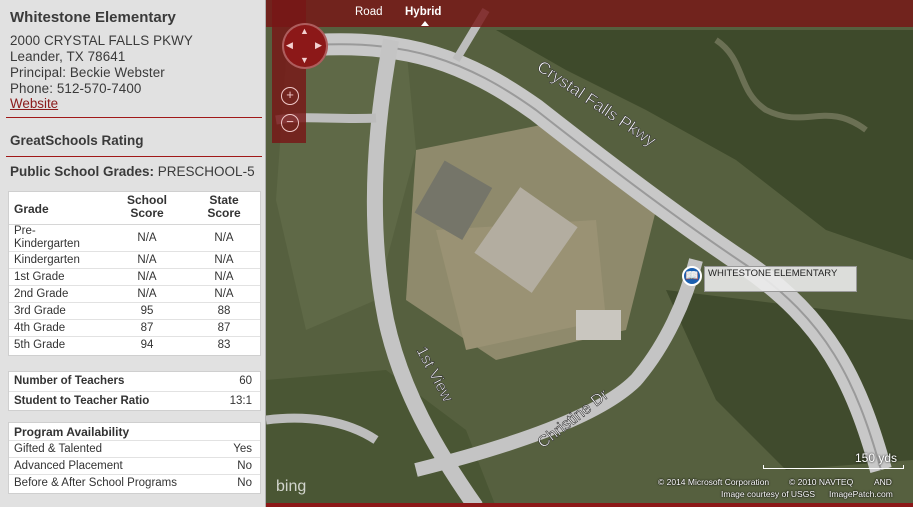 The height and width of the screenshot is (507, 913). What do you see at coordinates (82, 401) in the screenshot?
I see `ratio-label: Student to Teacher Ratio` at bounding box center [82, 401].